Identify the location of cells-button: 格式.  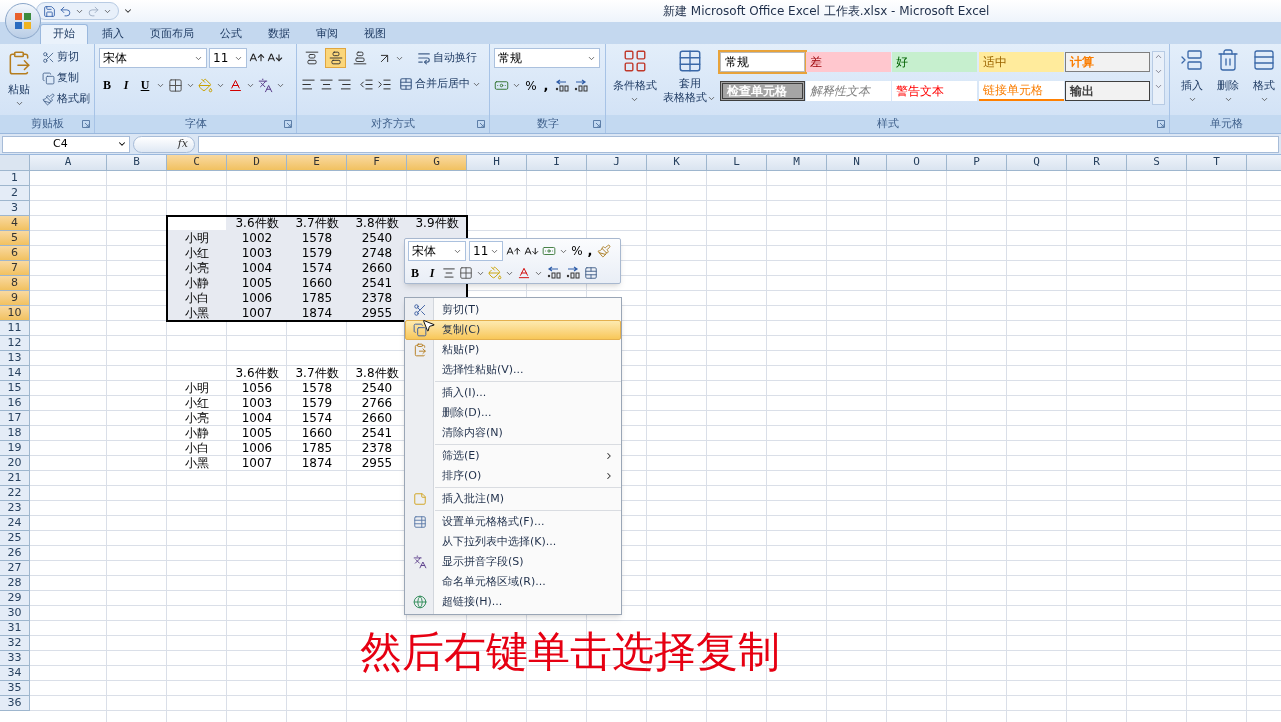
(1264, 76).